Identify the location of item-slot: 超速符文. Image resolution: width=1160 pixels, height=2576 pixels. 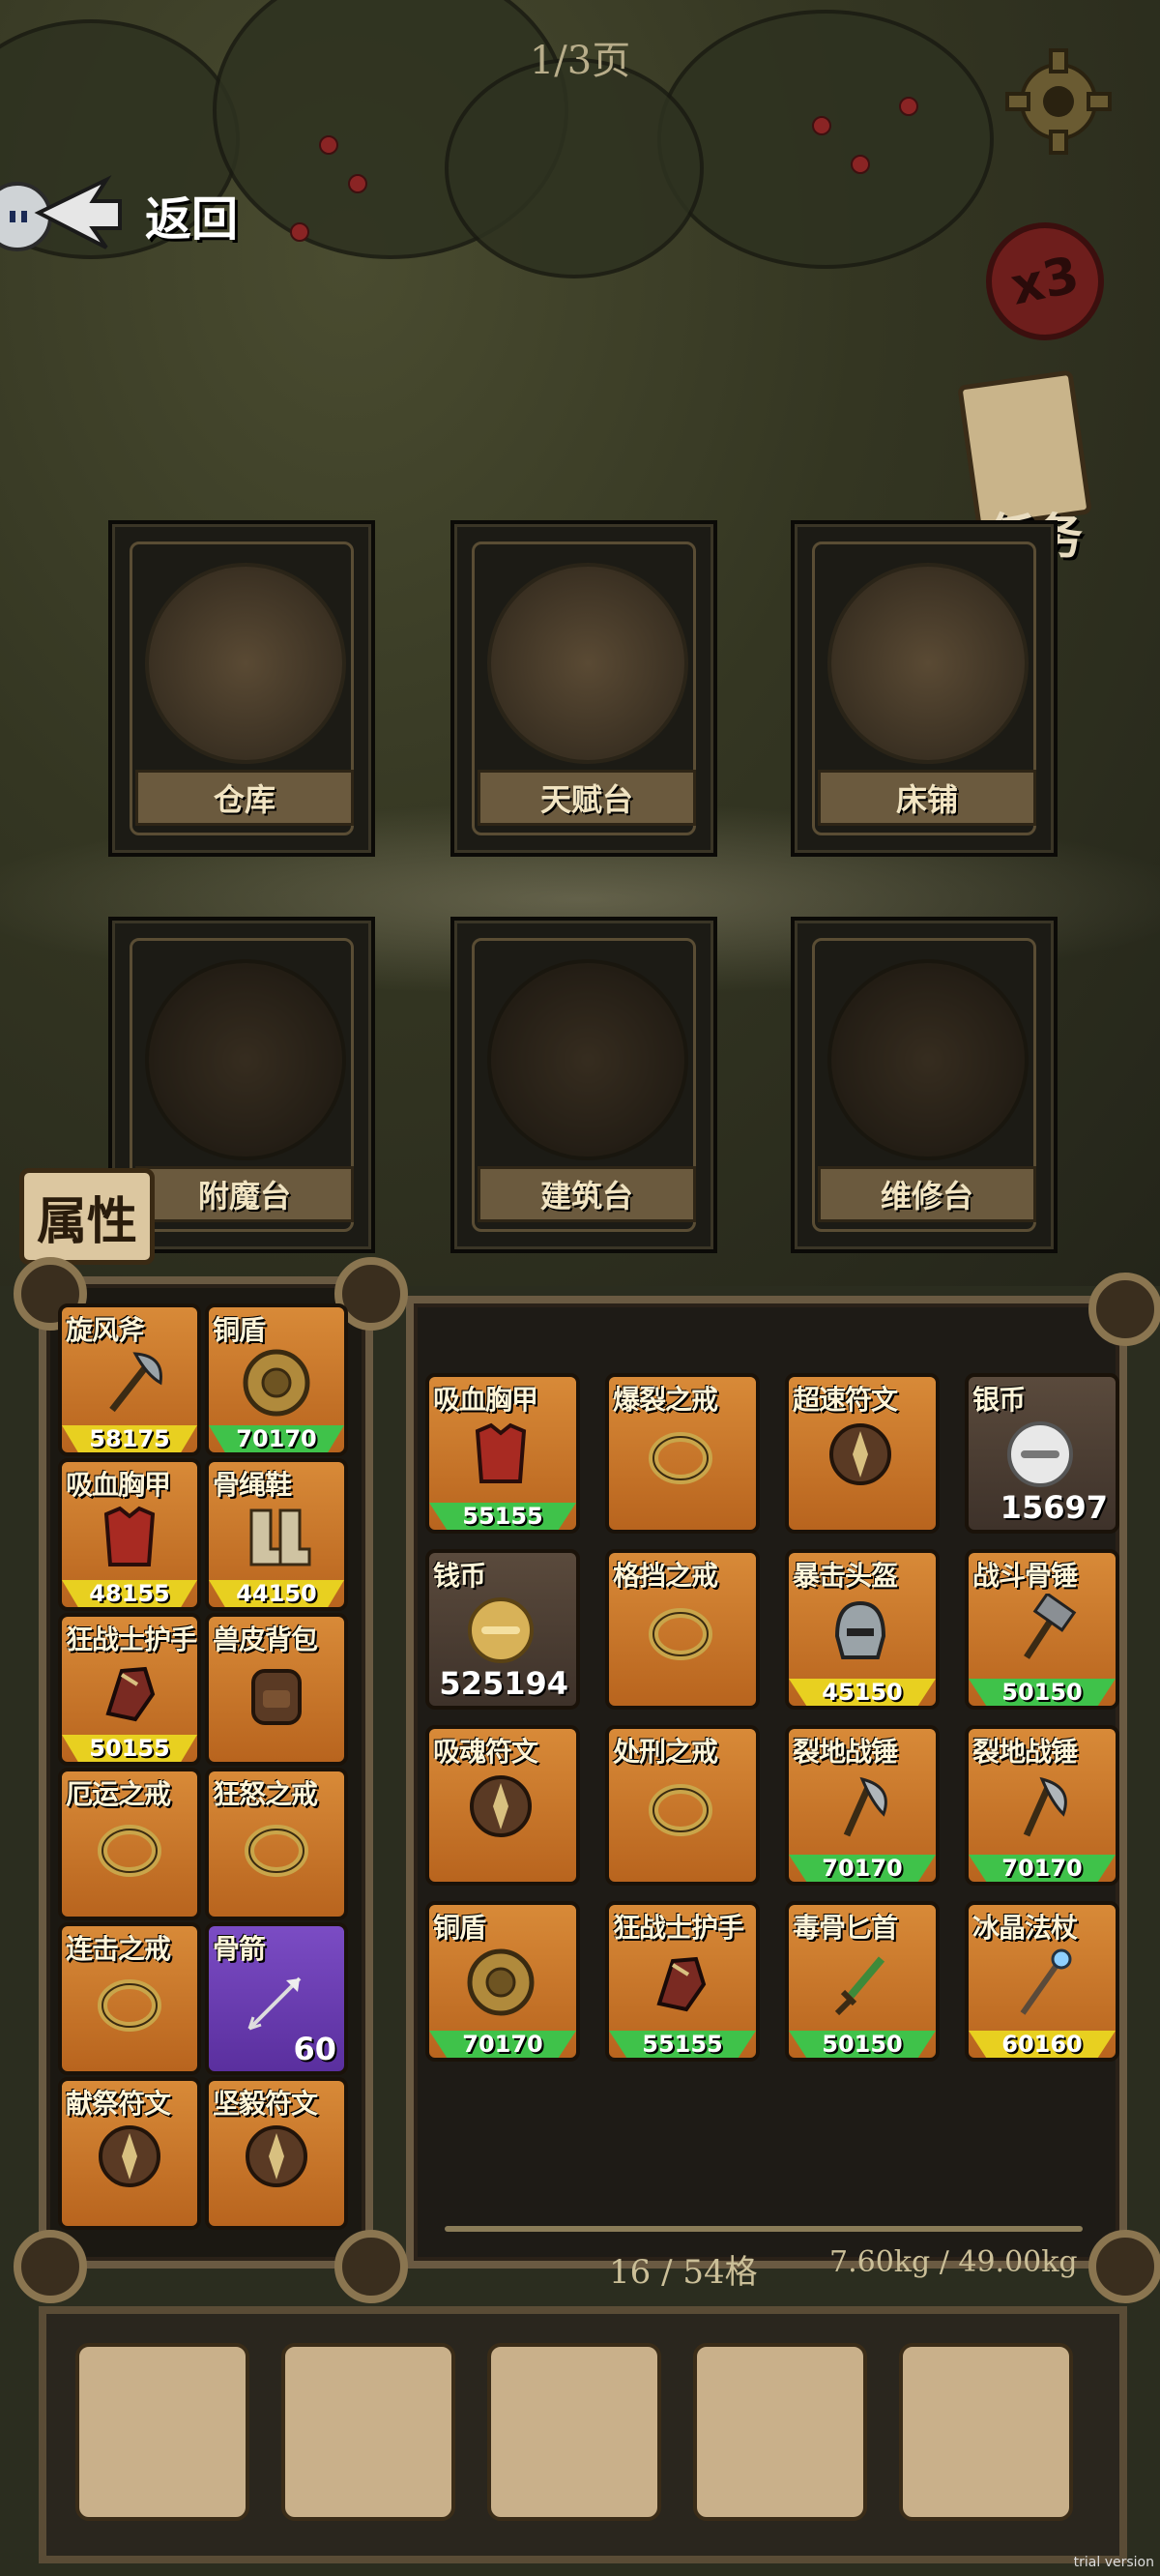
(863, 1453).